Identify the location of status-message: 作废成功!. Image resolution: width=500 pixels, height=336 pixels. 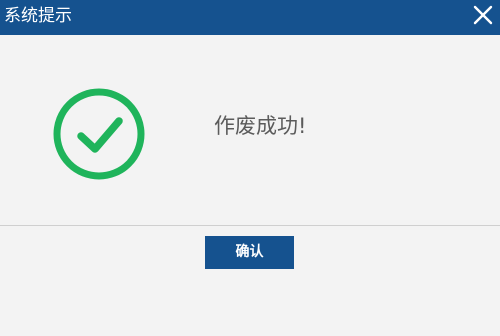
(260, 126).